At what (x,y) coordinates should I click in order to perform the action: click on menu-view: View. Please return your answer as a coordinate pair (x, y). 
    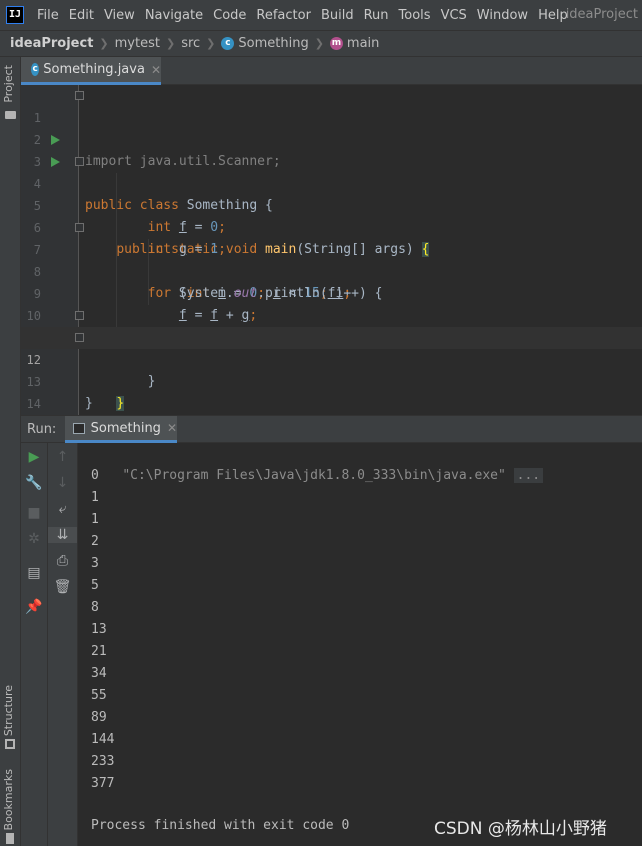
    Looking at the image, I should click on (119, 15).